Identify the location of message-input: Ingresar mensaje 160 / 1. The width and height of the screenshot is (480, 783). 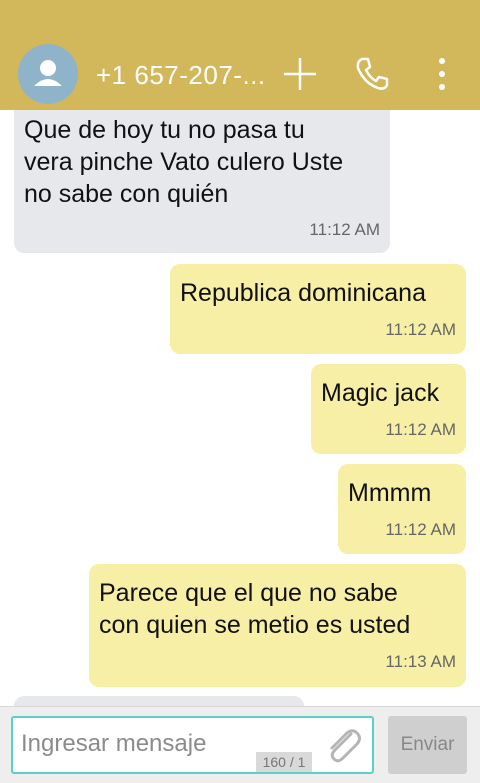
(192, 745).